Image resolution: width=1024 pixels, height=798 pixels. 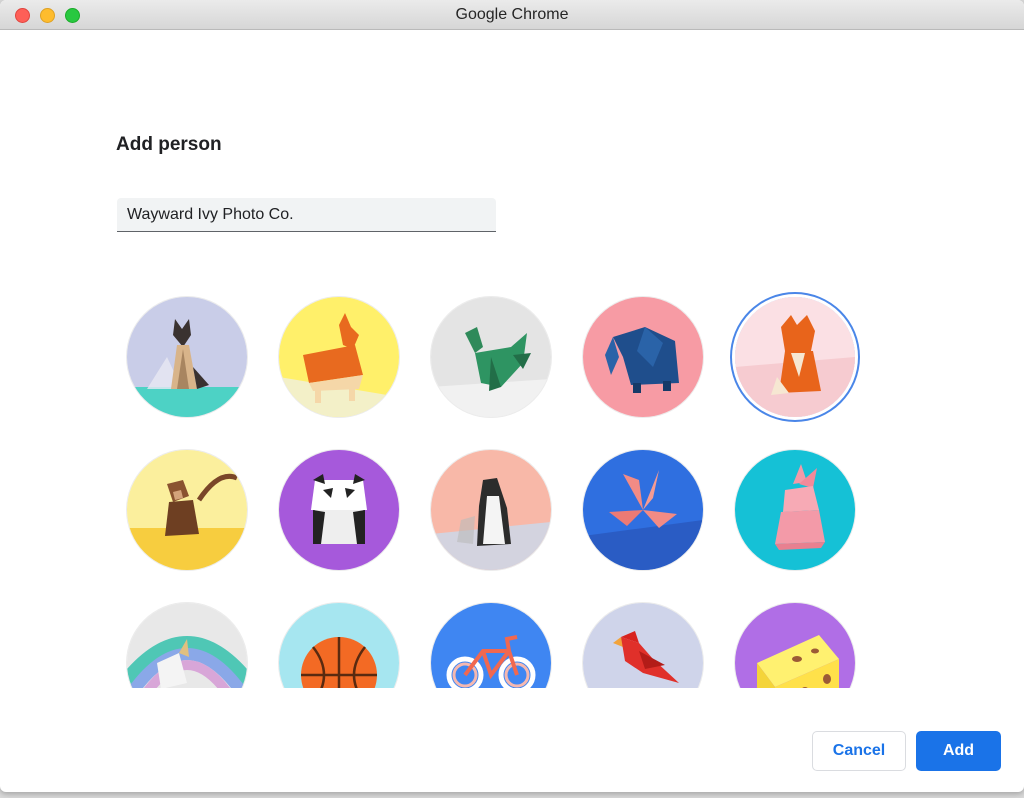 What do you see at coordinates (643, 357) in the screenshot?
I see `avatar-elephant` at bounding box center [643, 357].